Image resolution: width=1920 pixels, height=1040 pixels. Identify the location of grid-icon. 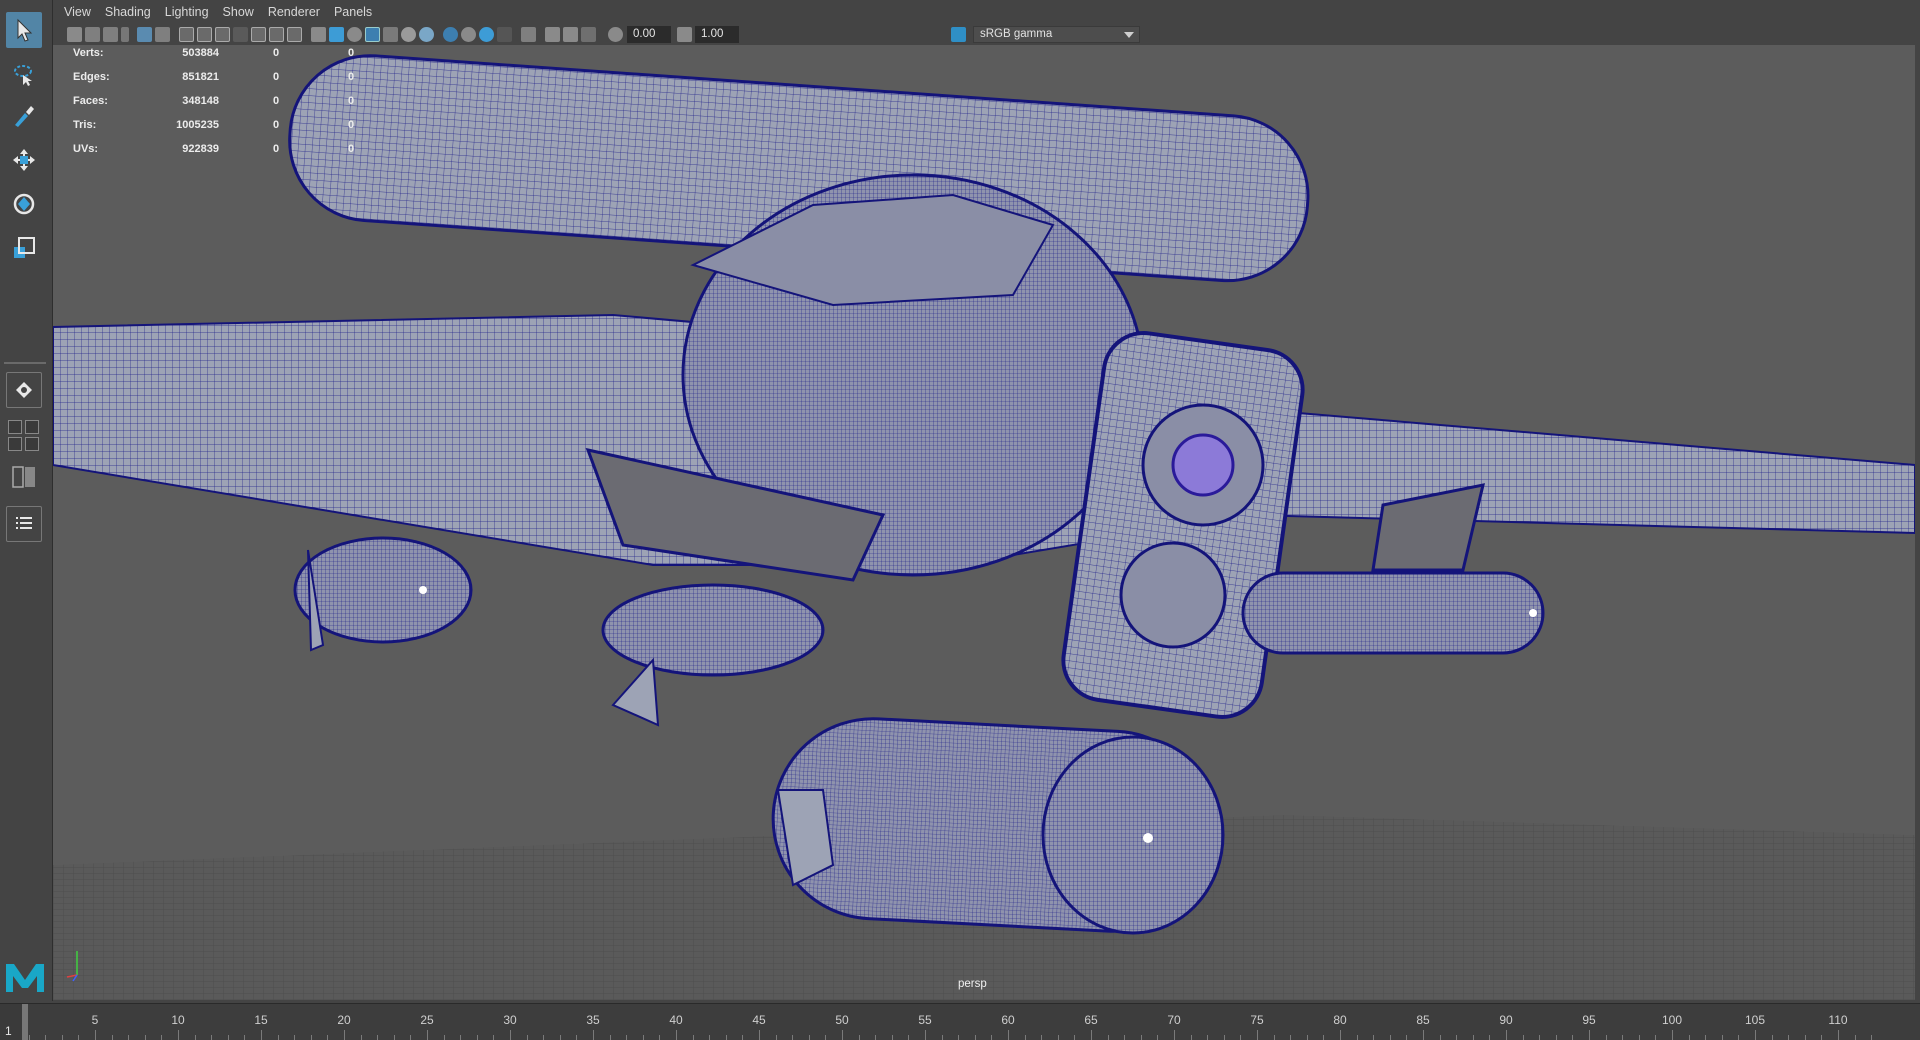
(186, 34).